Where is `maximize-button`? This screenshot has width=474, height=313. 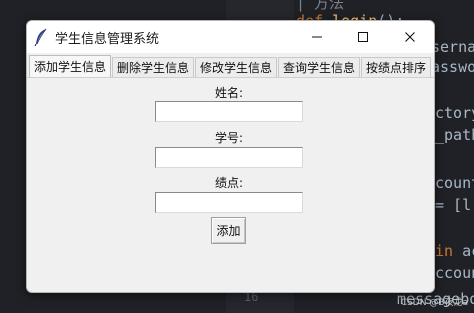
maximize-button is located at coordinates (363, 37).